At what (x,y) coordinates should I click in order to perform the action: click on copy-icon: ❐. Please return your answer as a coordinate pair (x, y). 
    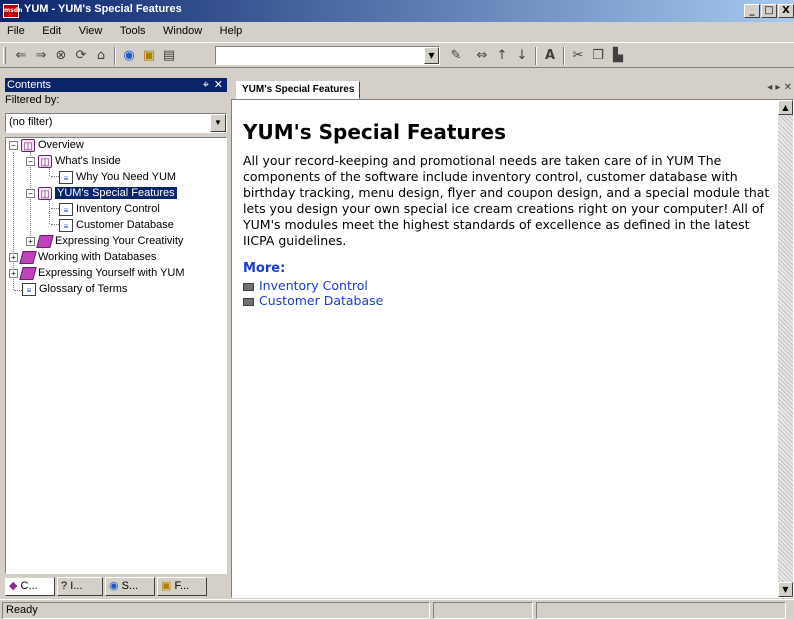
    Looking at the image, I should click on (598, 56).